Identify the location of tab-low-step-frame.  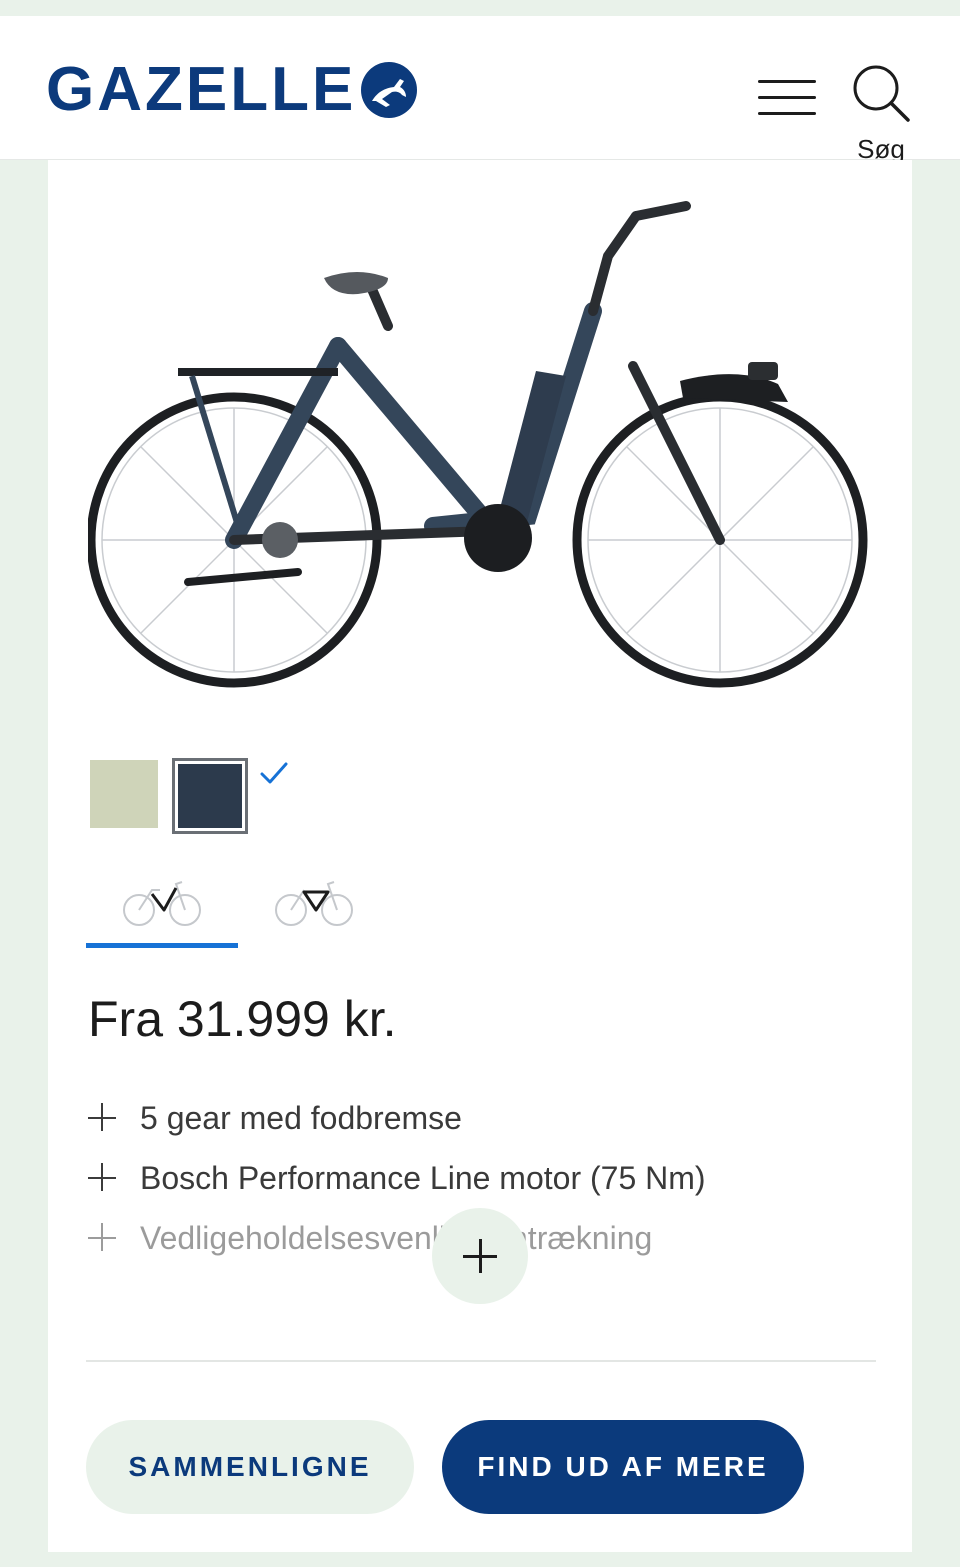
(162, 909).